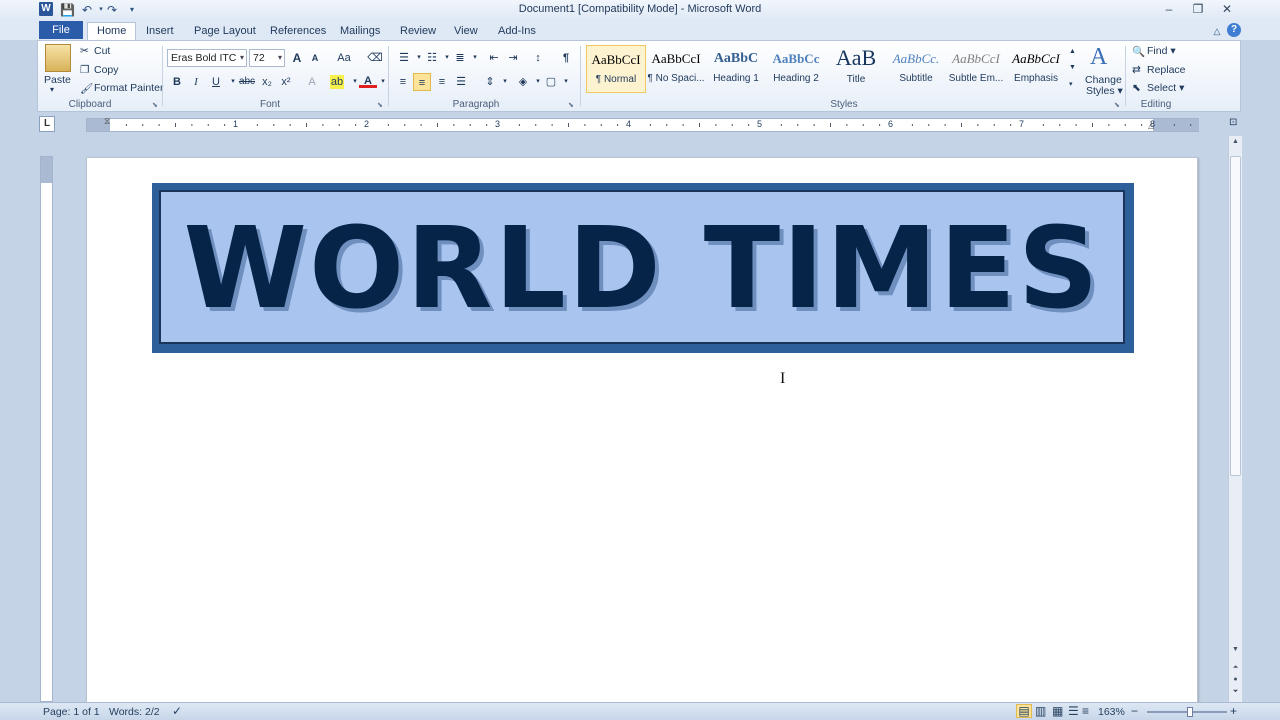  Describe the element at coordinates (538, 58) in the screenshot. I see `sort-icon: ↕` at that location.